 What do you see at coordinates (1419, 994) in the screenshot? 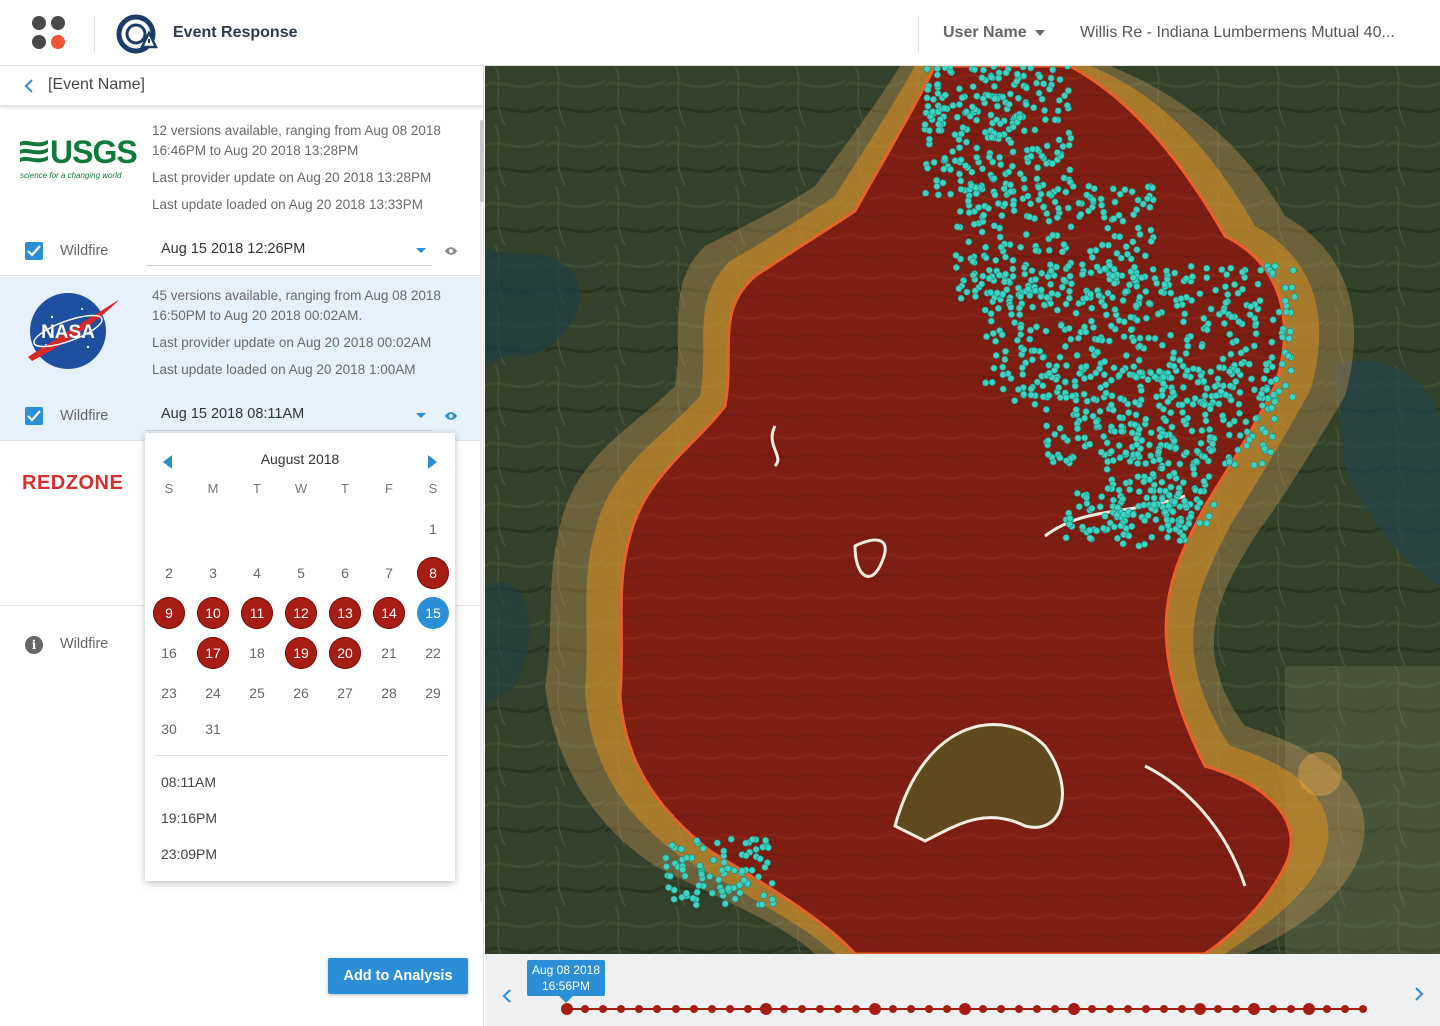
I see `chevron-right-icon` at bounding box center [1419, 994].